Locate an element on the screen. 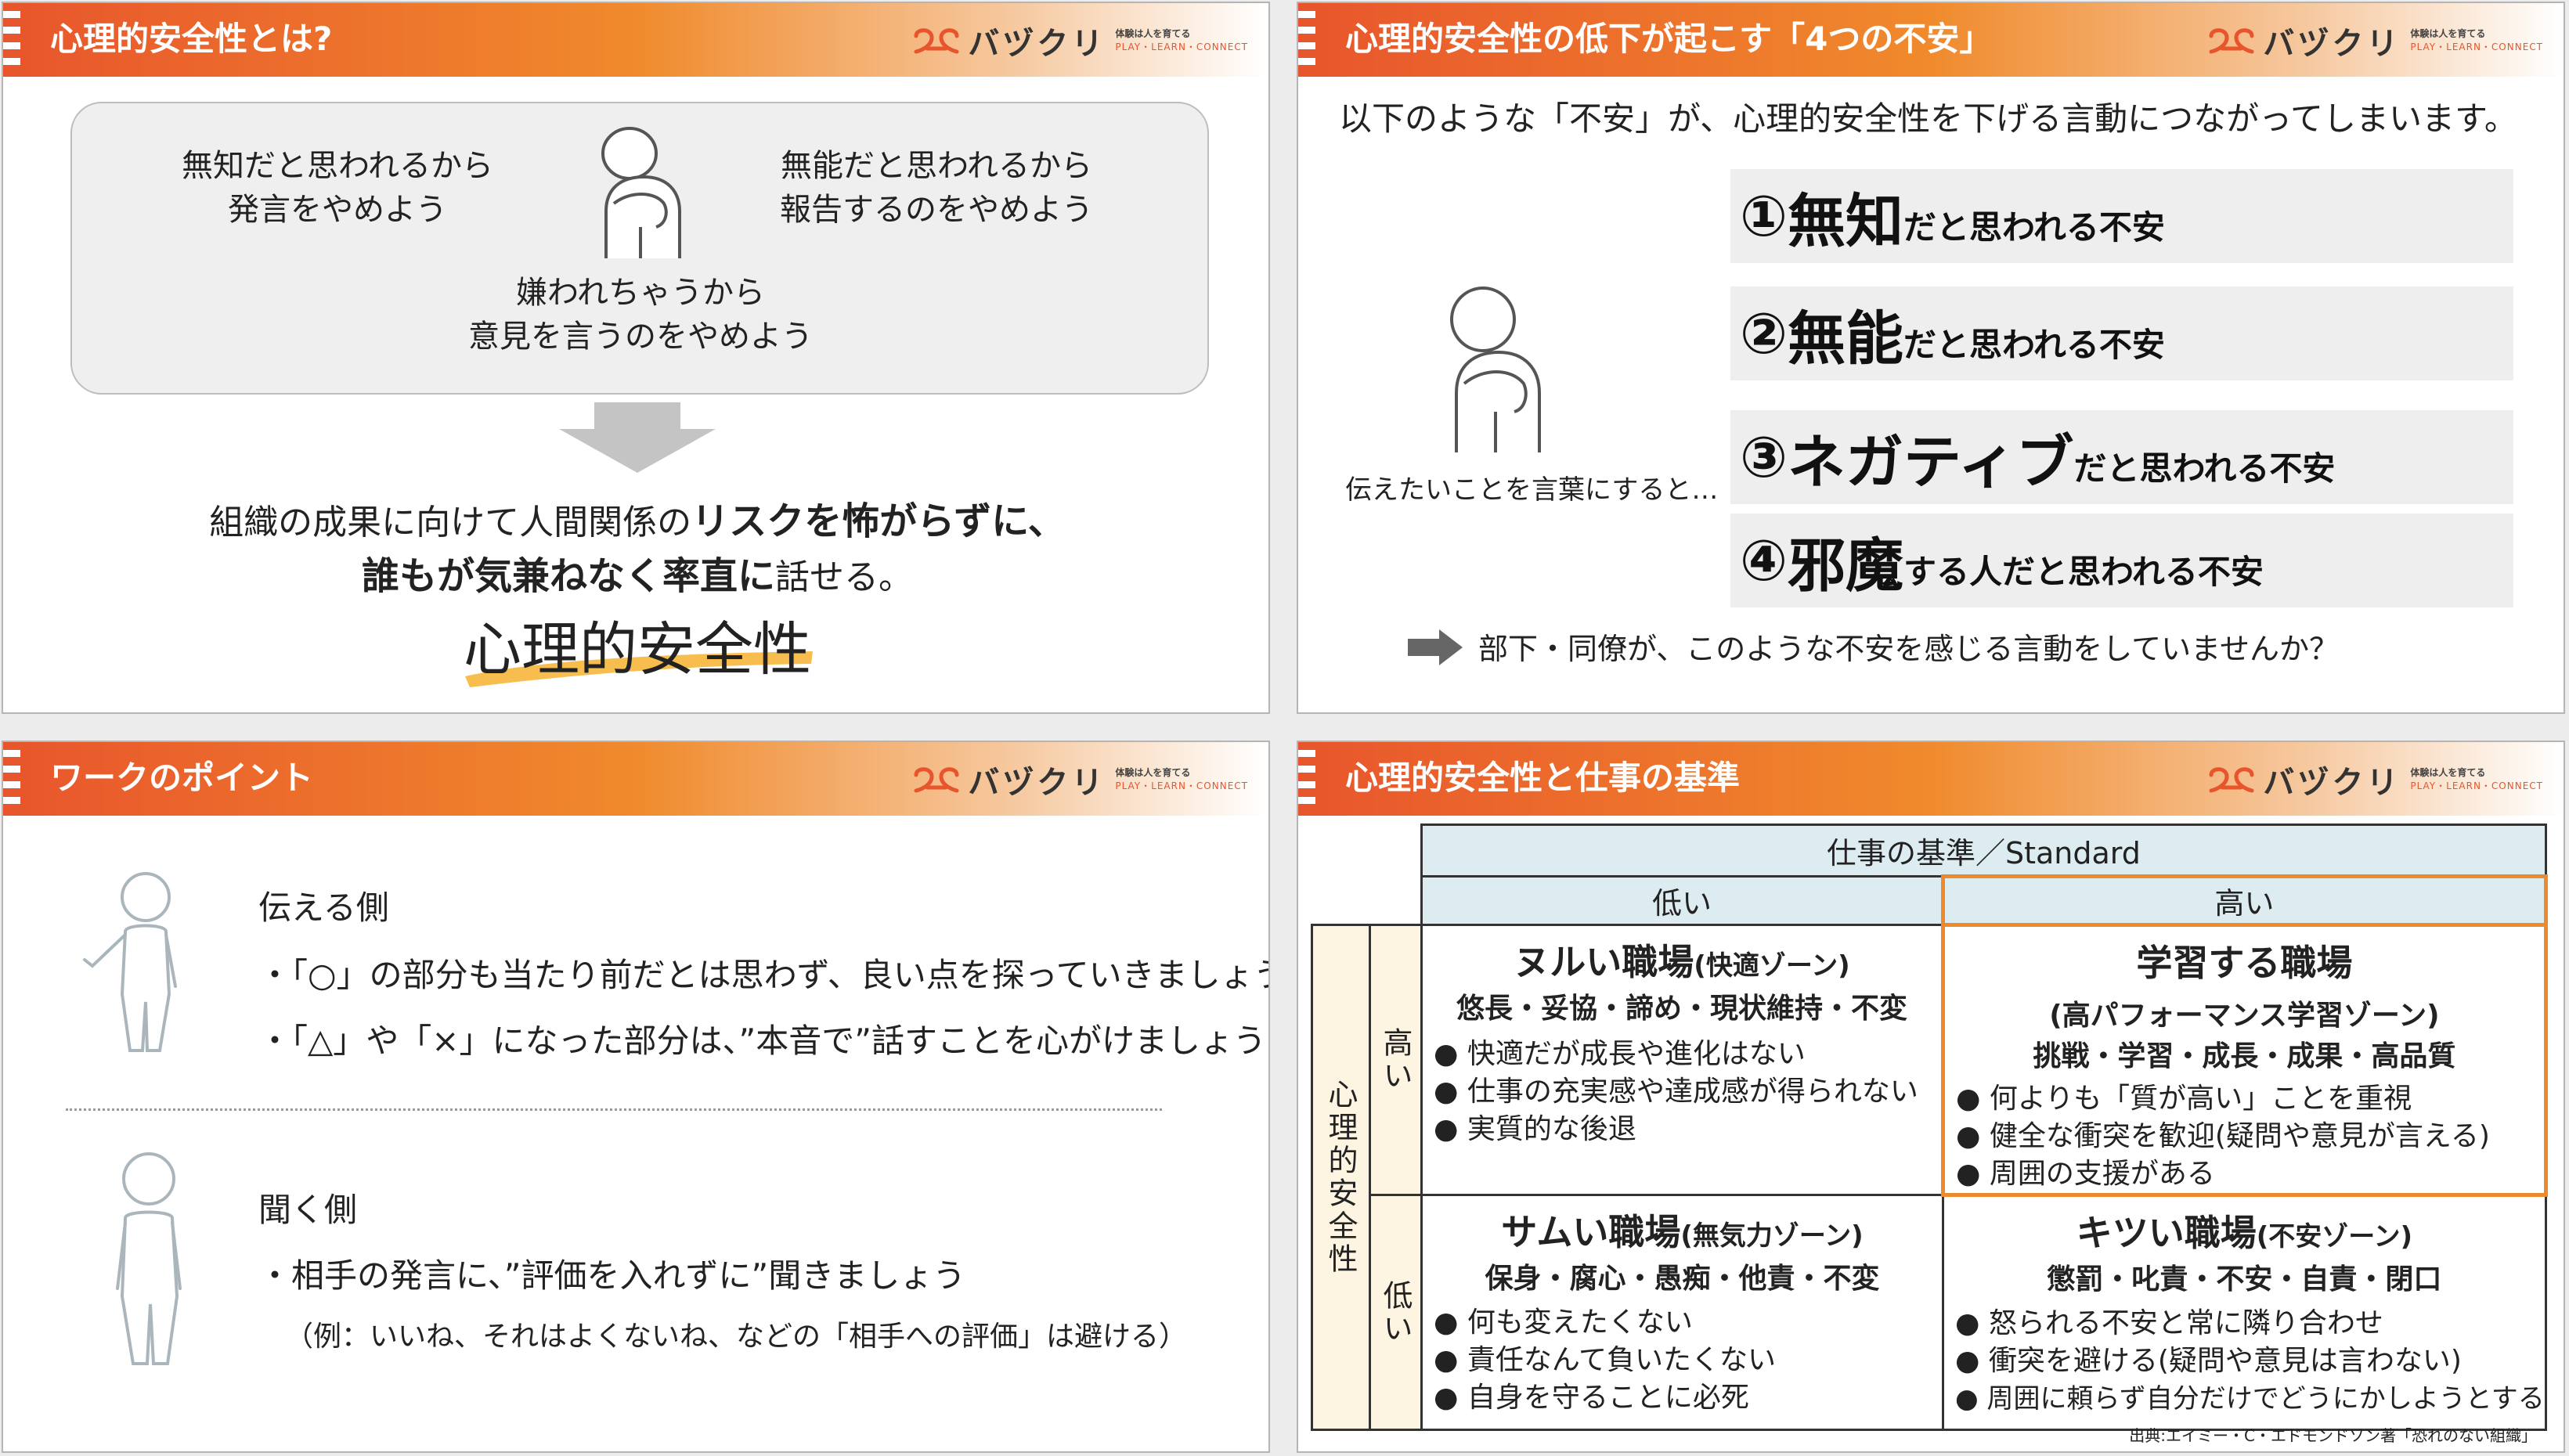  quote-incompetent: 無能だと思われるから 報告するのをやめよう is located at coordinates (937, 188).